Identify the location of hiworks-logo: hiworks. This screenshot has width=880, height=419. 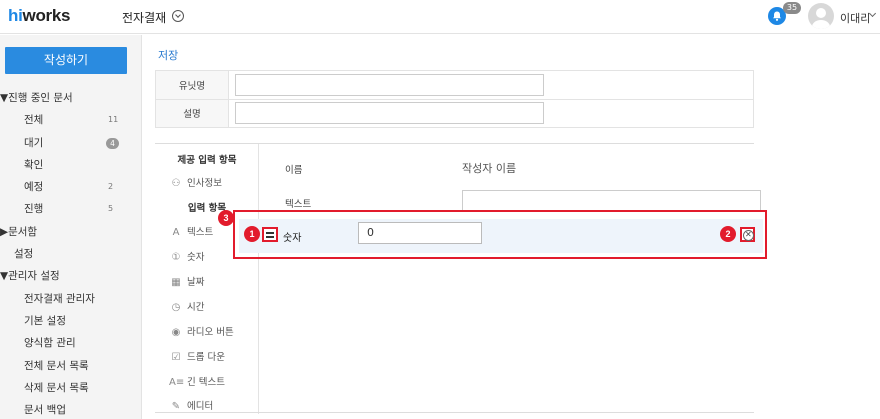
(39, 16).